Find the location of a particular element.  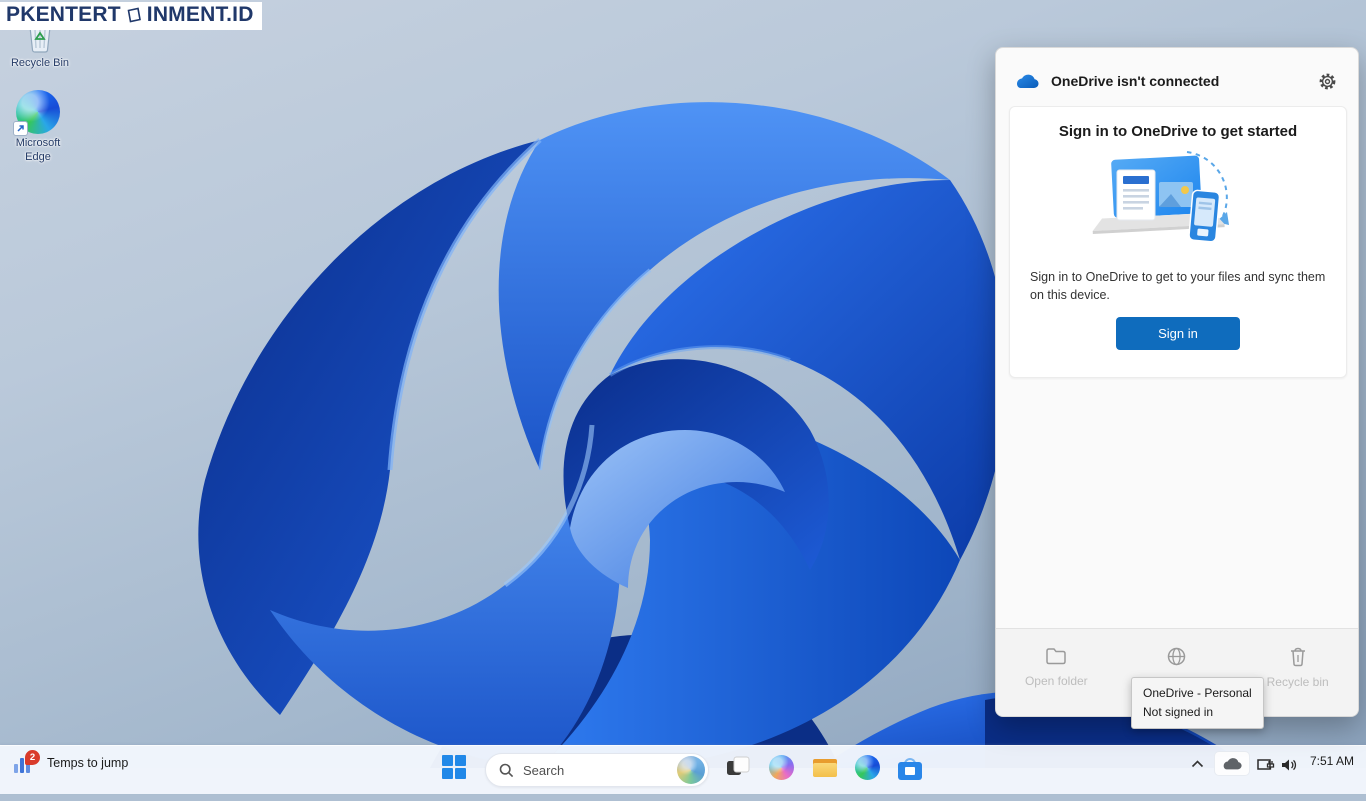

open-folder-label: Open folder is located at coordinates (1056, 681).